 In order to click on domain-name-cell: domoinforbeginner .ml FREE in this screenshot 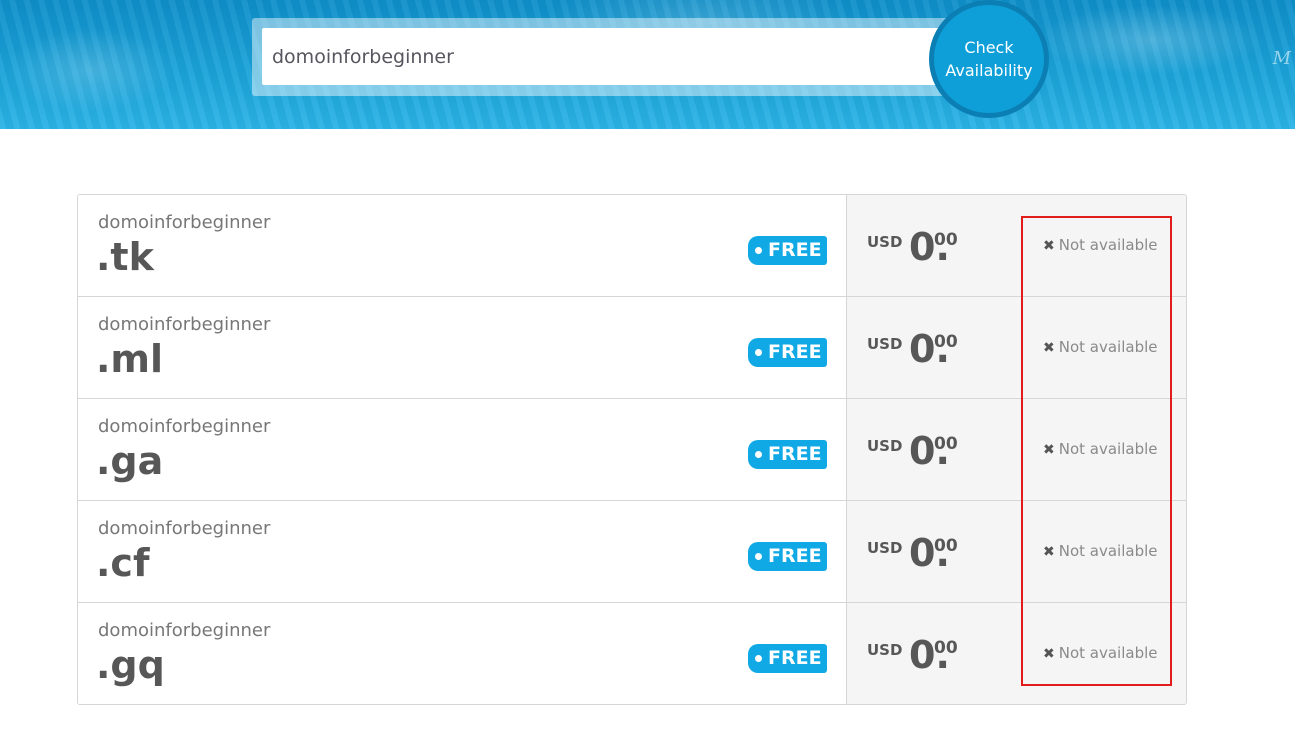, I will do `click(462, 347)`.